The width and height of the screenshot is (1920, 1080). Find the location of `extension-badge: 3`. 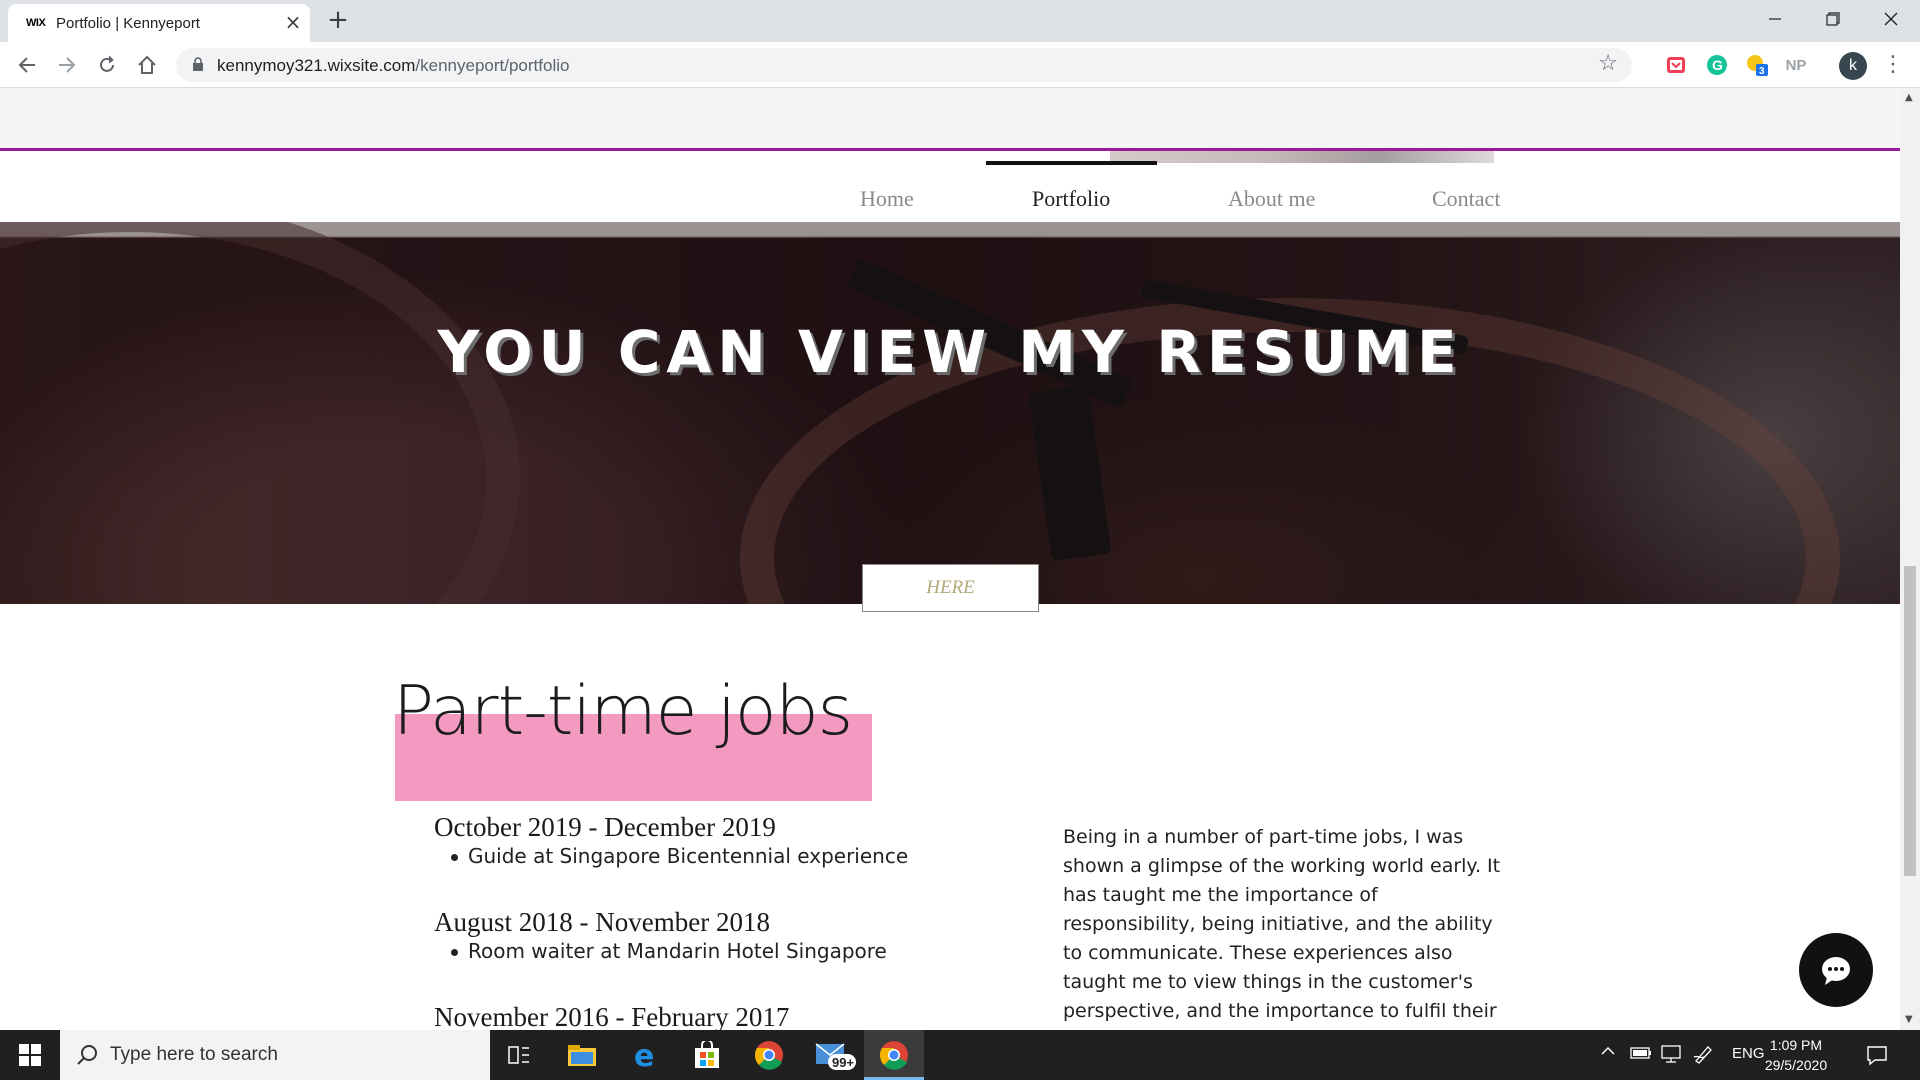

extension-badge: 3 is located at coordinates (1762, 71).